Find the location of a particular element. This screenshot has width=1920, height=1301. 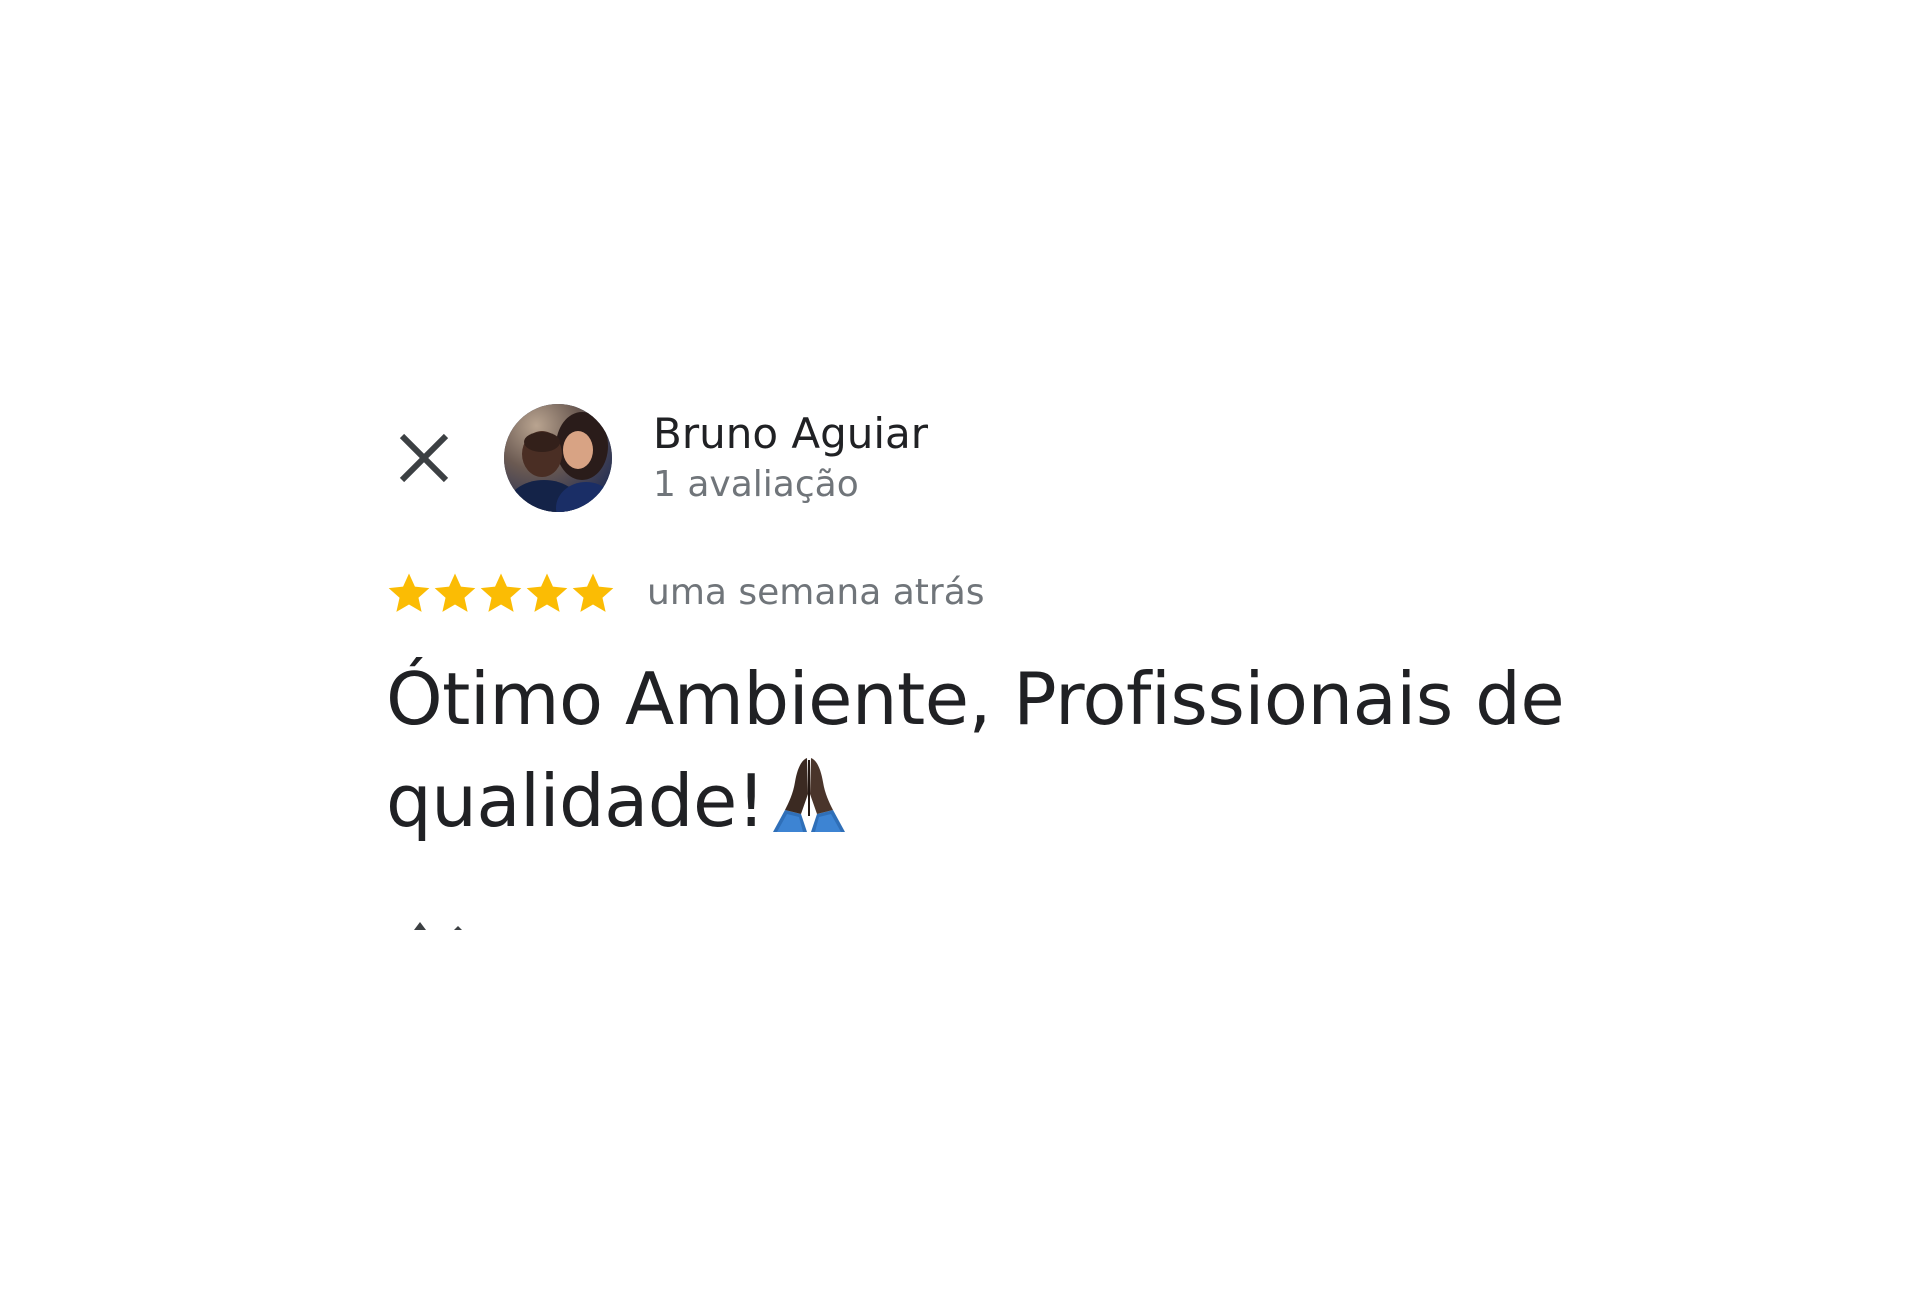

profile-photo-icon is located at coordinates (558, 458).